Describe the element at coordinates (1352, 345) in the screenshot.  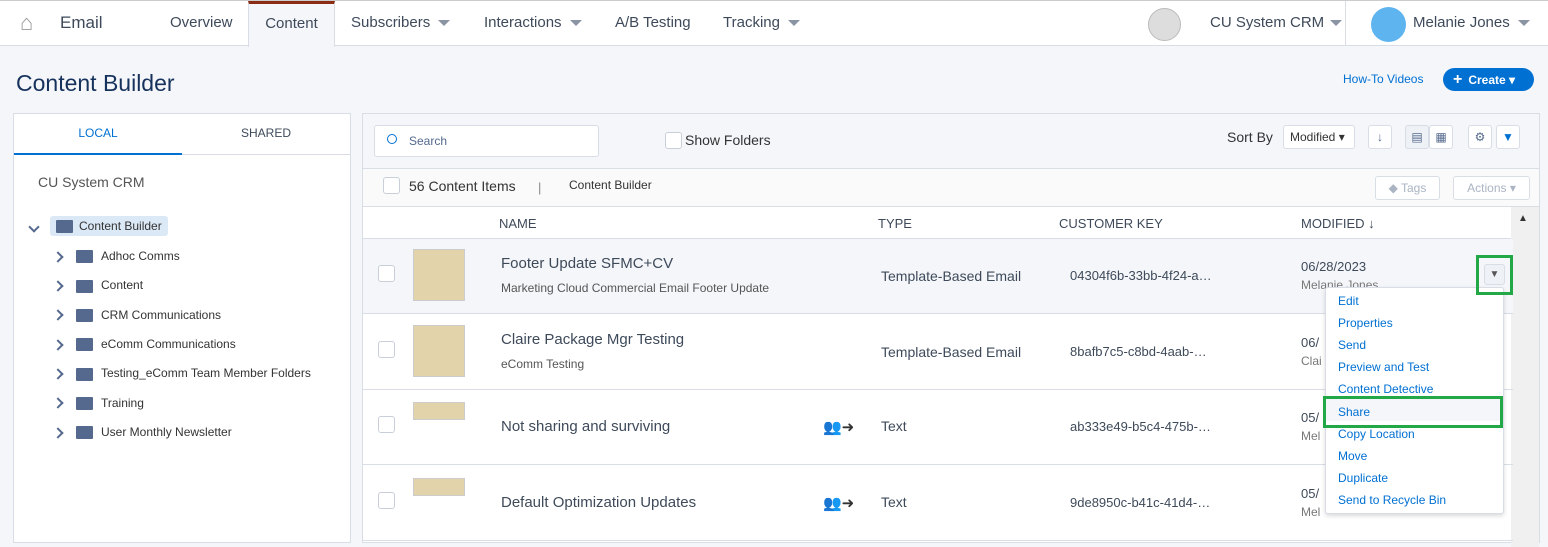
I see `menu-item-send: Send` at that location.